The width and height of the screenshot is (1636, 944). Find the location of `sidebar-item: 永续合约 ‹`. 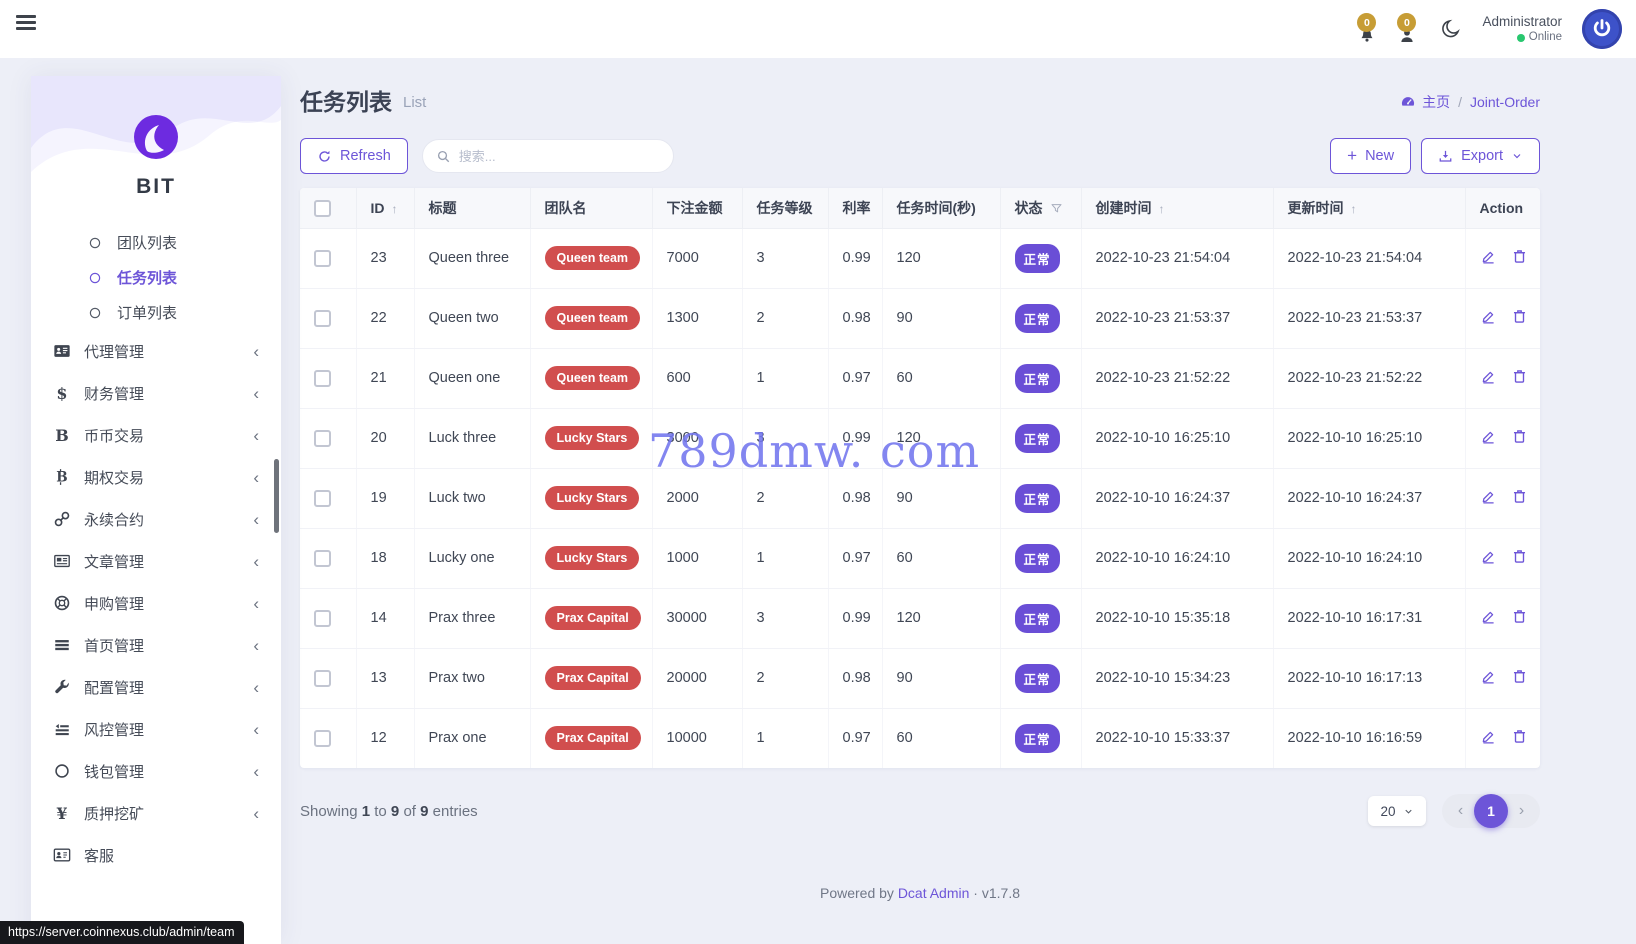

sidebar-item: 永续合约 ‹ is located at coordinates (156, 519).